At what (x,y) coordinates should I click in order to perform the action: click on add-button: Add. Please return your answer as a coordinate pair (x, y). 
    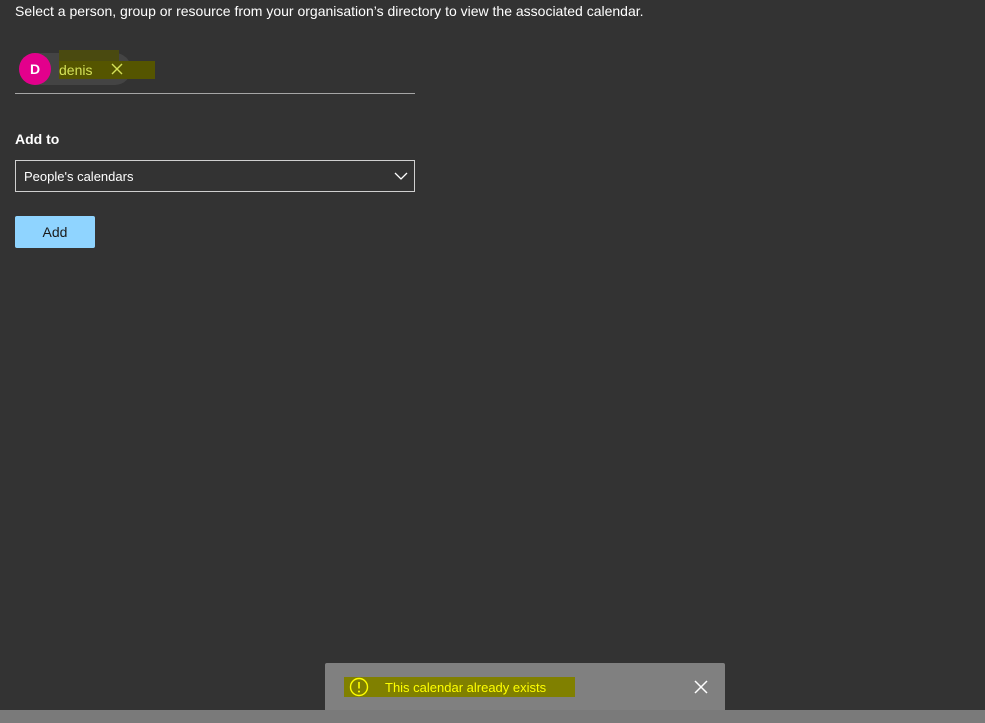
    Looking at the image, I should click on (55, 232).